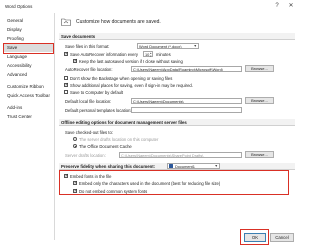 Image resolution: width=320 pixels, height=246 pixels. Describe the element at coordinates (291, 6) in the screenshot. I see `close-icon: ✕` at that location.